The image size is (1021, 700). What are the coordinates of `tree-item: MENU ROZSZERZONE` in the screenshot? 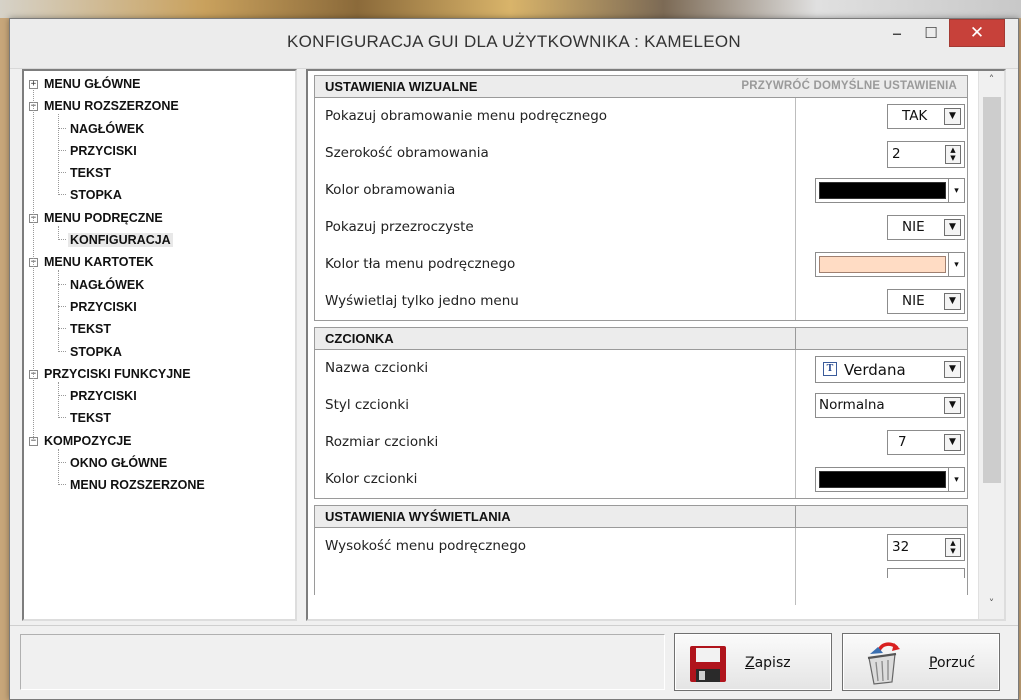 It's located at (159, 488).